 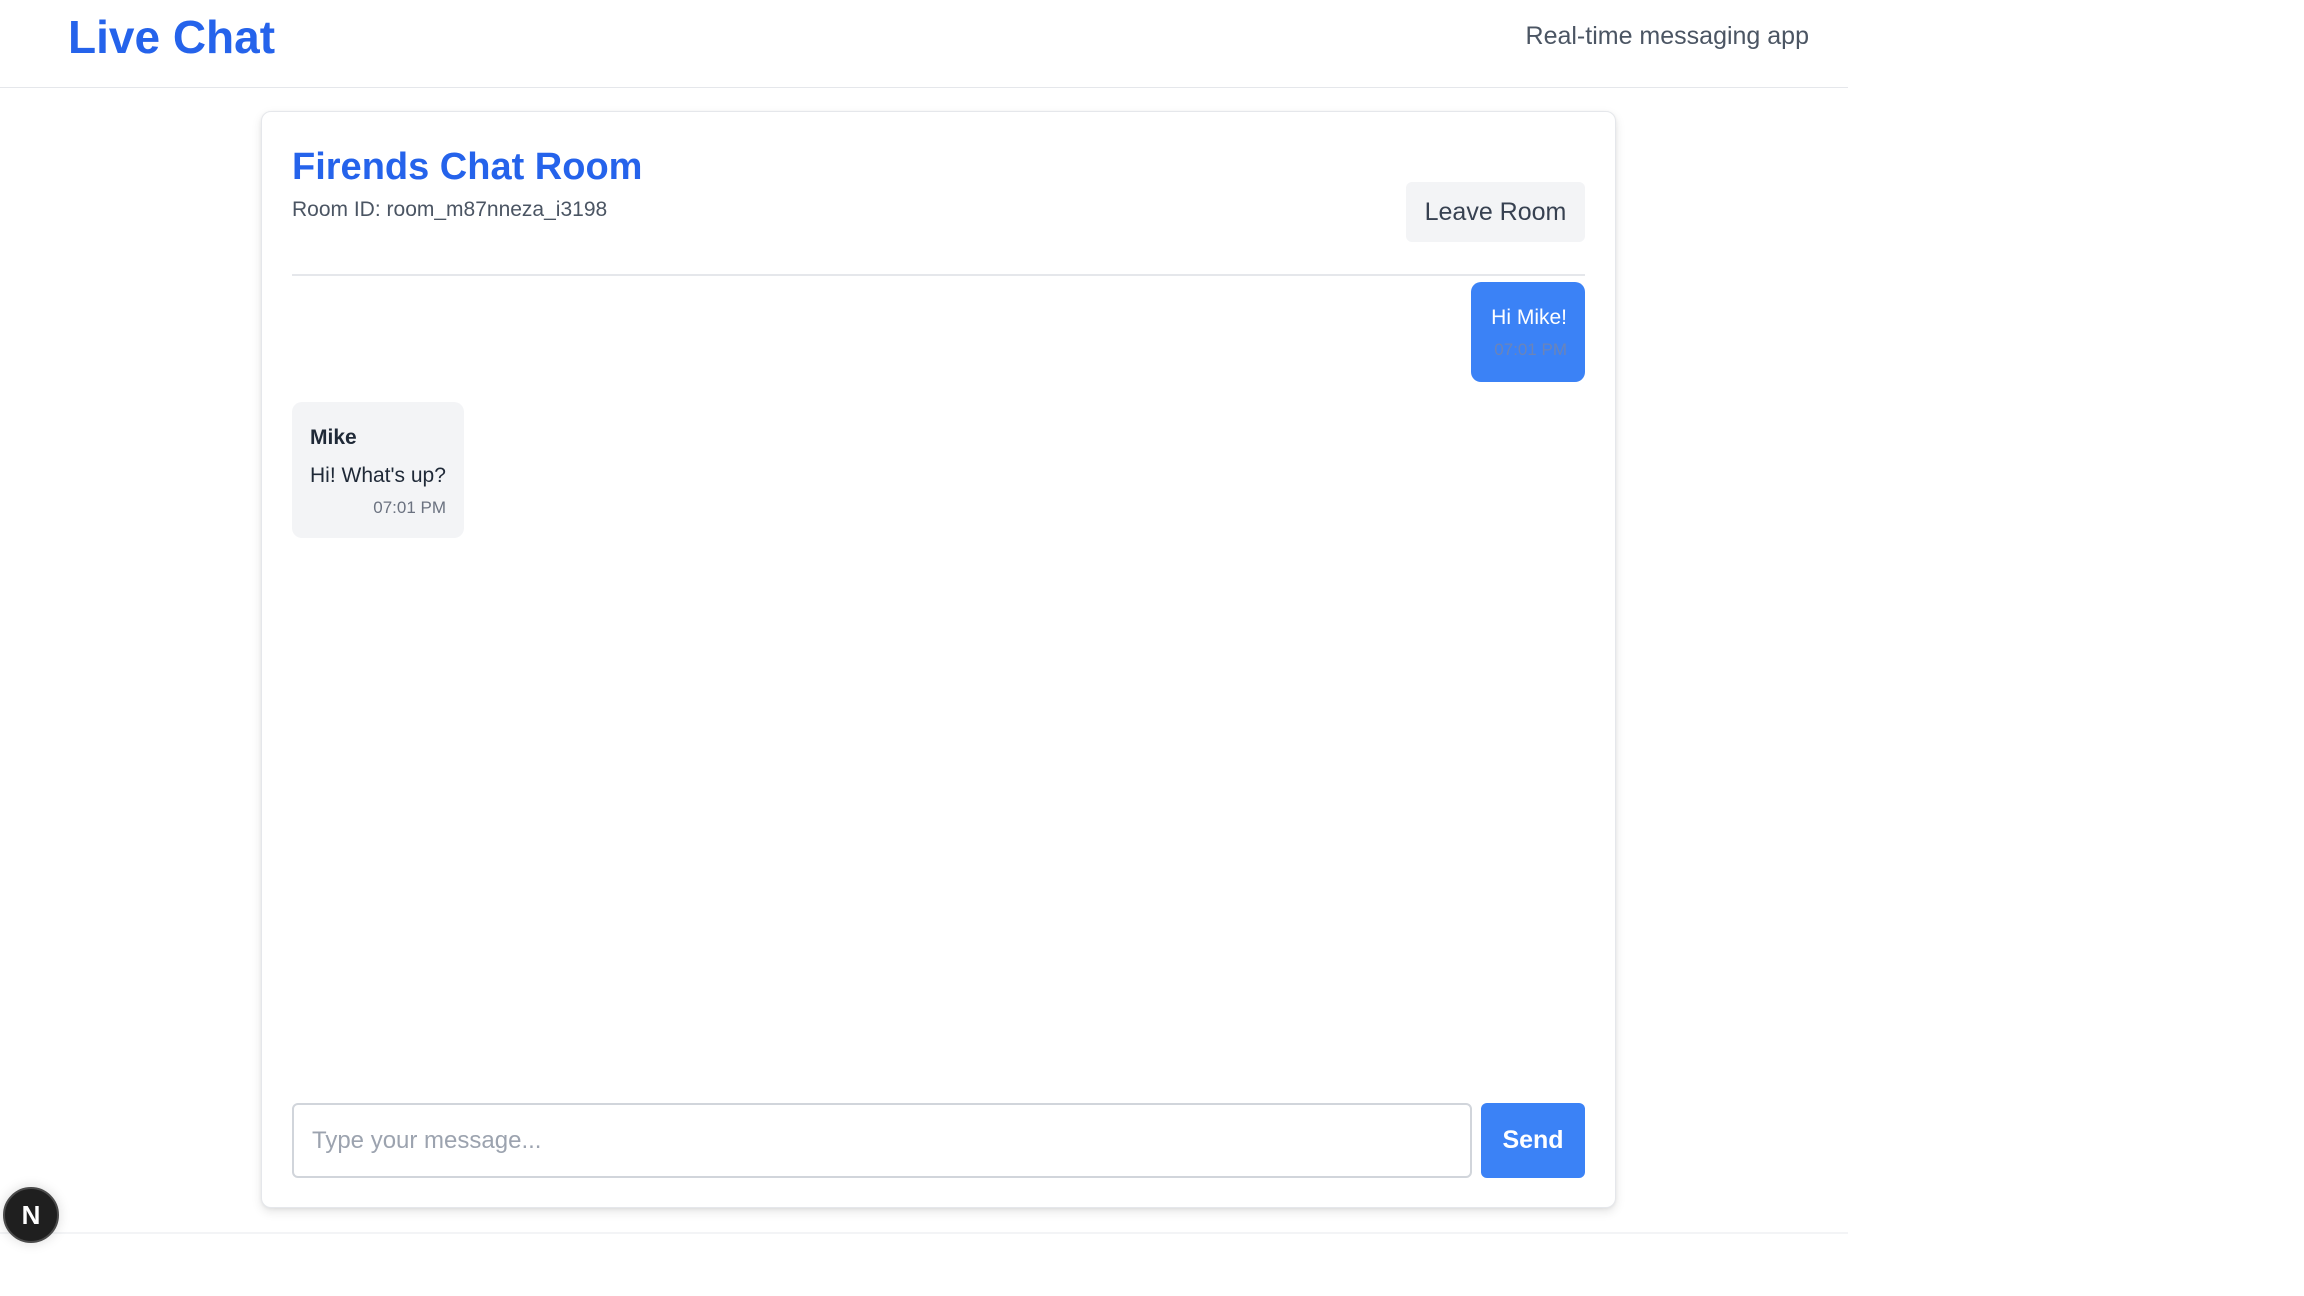 I want to click on app-tagline: Real-time messaging app, so click(x=1667, y=36).